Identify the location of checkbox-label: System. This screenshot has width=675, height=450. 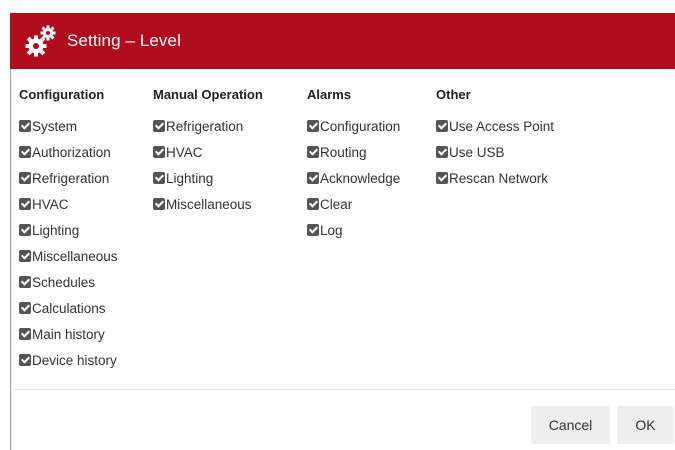
(55, 126).